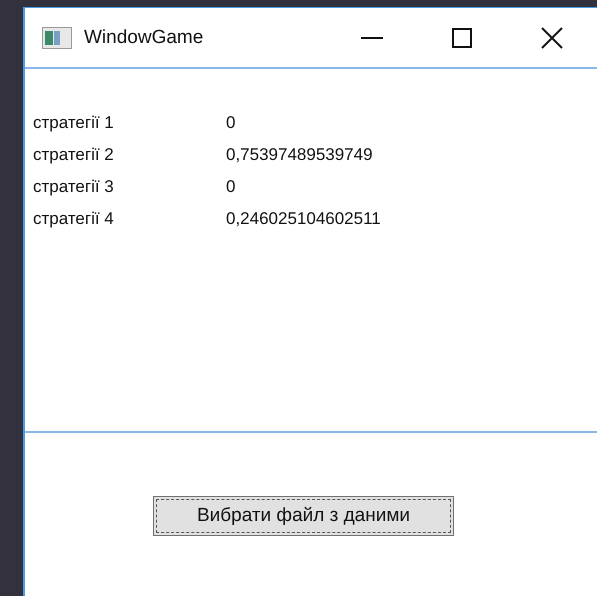 The height and width of the screenshot is (596, 597). I want to click on strategy-label: стратегії 3, so click(74, 187).